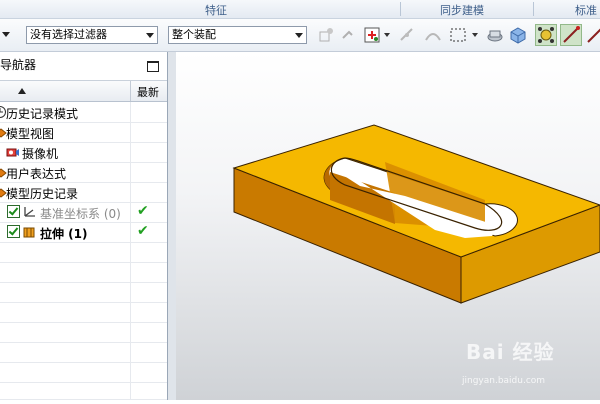 The height and width of the screenshot is (404, 600). Describe the element at coordinates (326, 35) in the screenshot. I see `snap-point-icon` at that location.